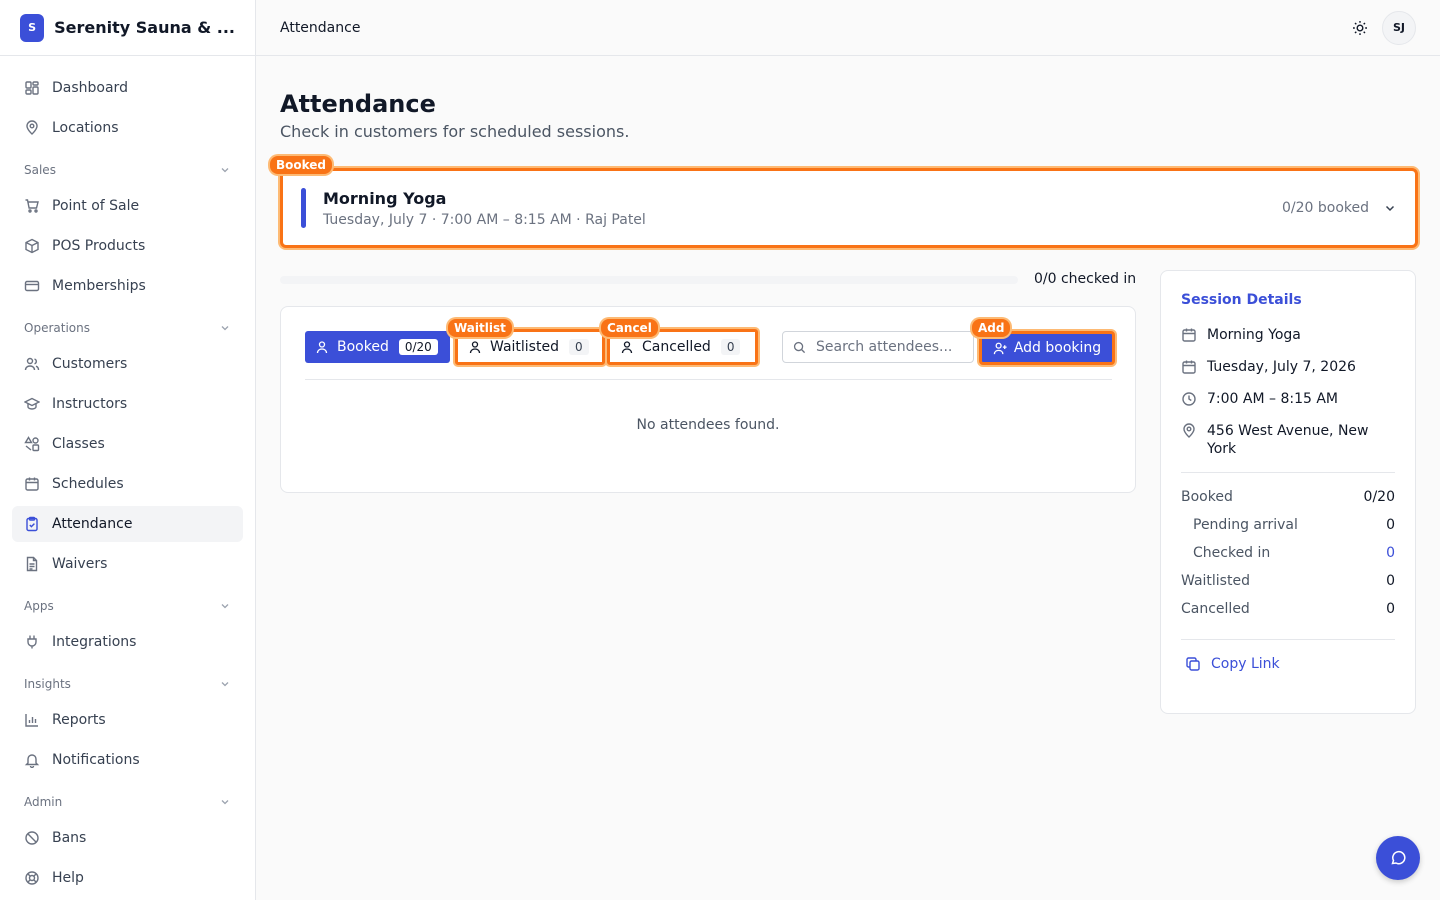  Describe the element at coordinates (320, 27) in the screenshot. I see `breadcrumb: Attendance` at that location.